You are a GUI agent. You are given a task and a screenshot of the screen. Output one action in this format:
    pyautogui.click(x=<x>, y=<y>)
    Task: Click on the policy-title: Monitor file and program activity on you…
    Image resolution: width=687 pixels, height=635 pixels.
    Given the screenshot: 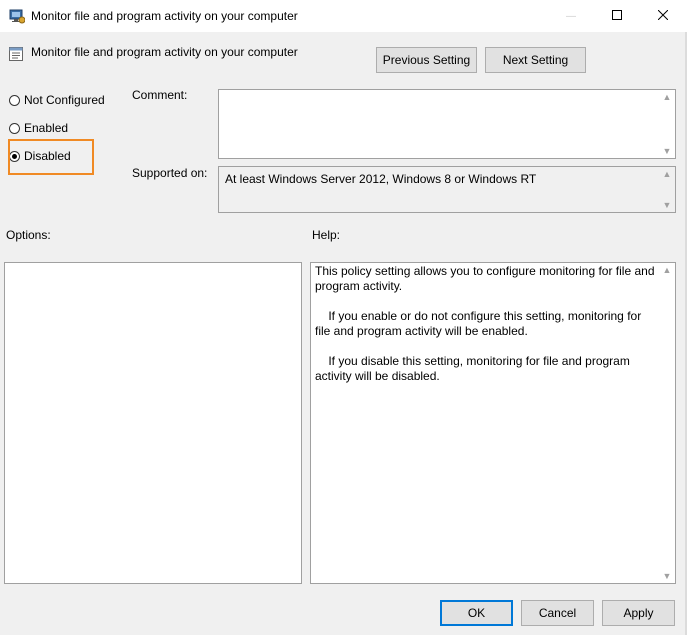 What is the action you would take?
    pyautogui.click(x=164, y=52)
    